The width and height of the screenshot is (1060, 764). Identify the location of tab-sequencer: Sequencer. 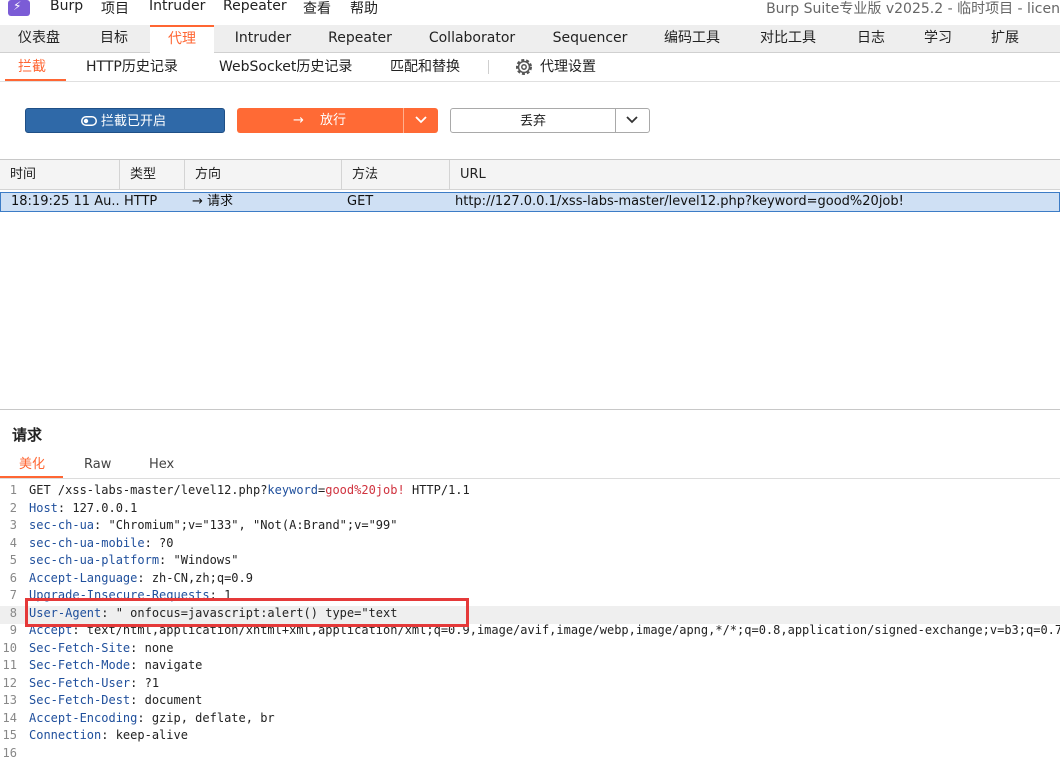
(590, 38).